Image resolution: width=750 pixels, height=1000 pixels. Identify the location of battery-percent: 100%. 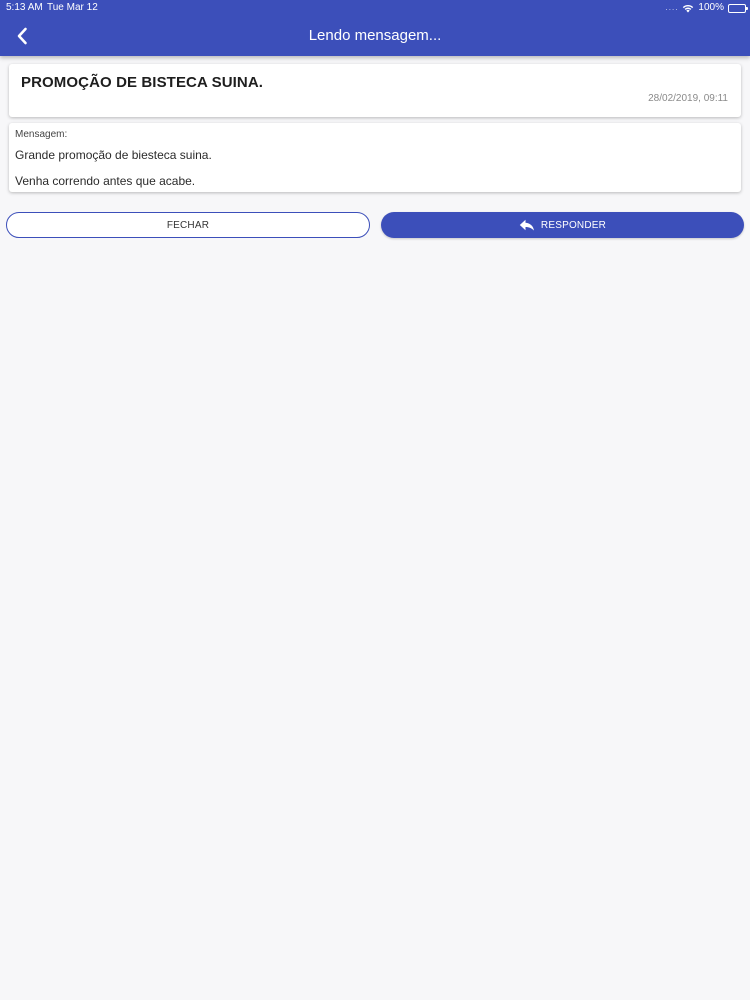
(711, 7).